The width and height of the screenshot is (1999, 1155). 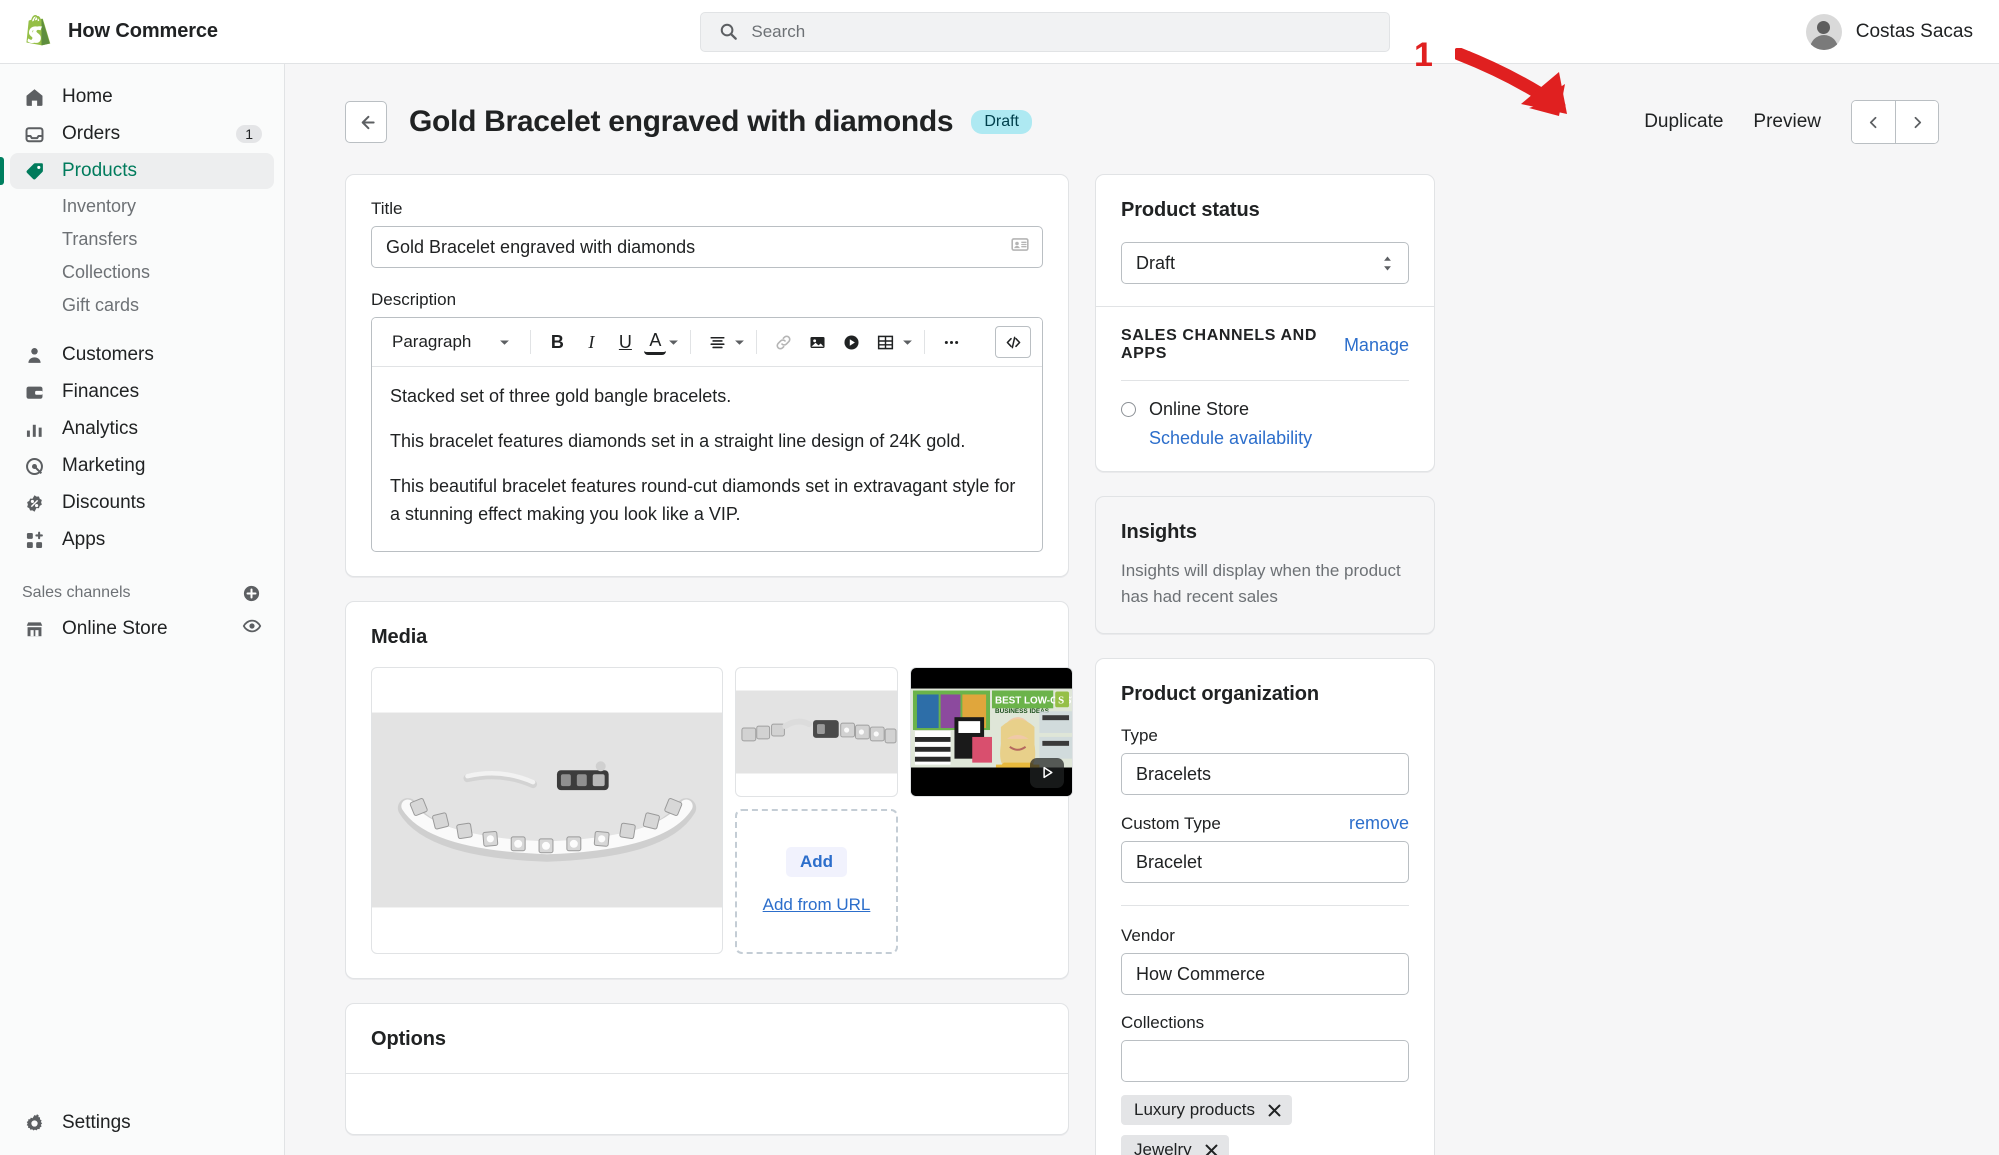 I want to click on sidebar-item-discounts: Discounts, so click(x=142, y=503).